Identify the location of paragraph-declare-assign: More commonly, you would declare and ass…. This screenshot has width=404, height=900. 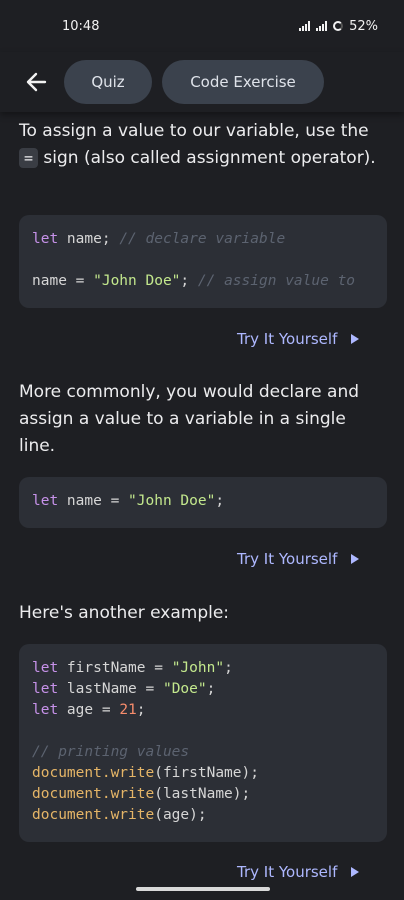
(189, 419).